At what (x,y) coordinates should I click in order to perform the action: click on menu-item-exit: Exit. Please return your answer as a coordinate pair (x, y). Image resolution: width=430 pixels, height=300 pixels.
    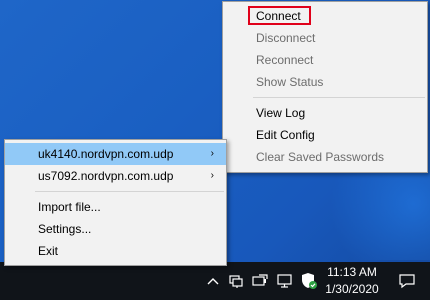
    Looking at the image, I should click on (115, 251).